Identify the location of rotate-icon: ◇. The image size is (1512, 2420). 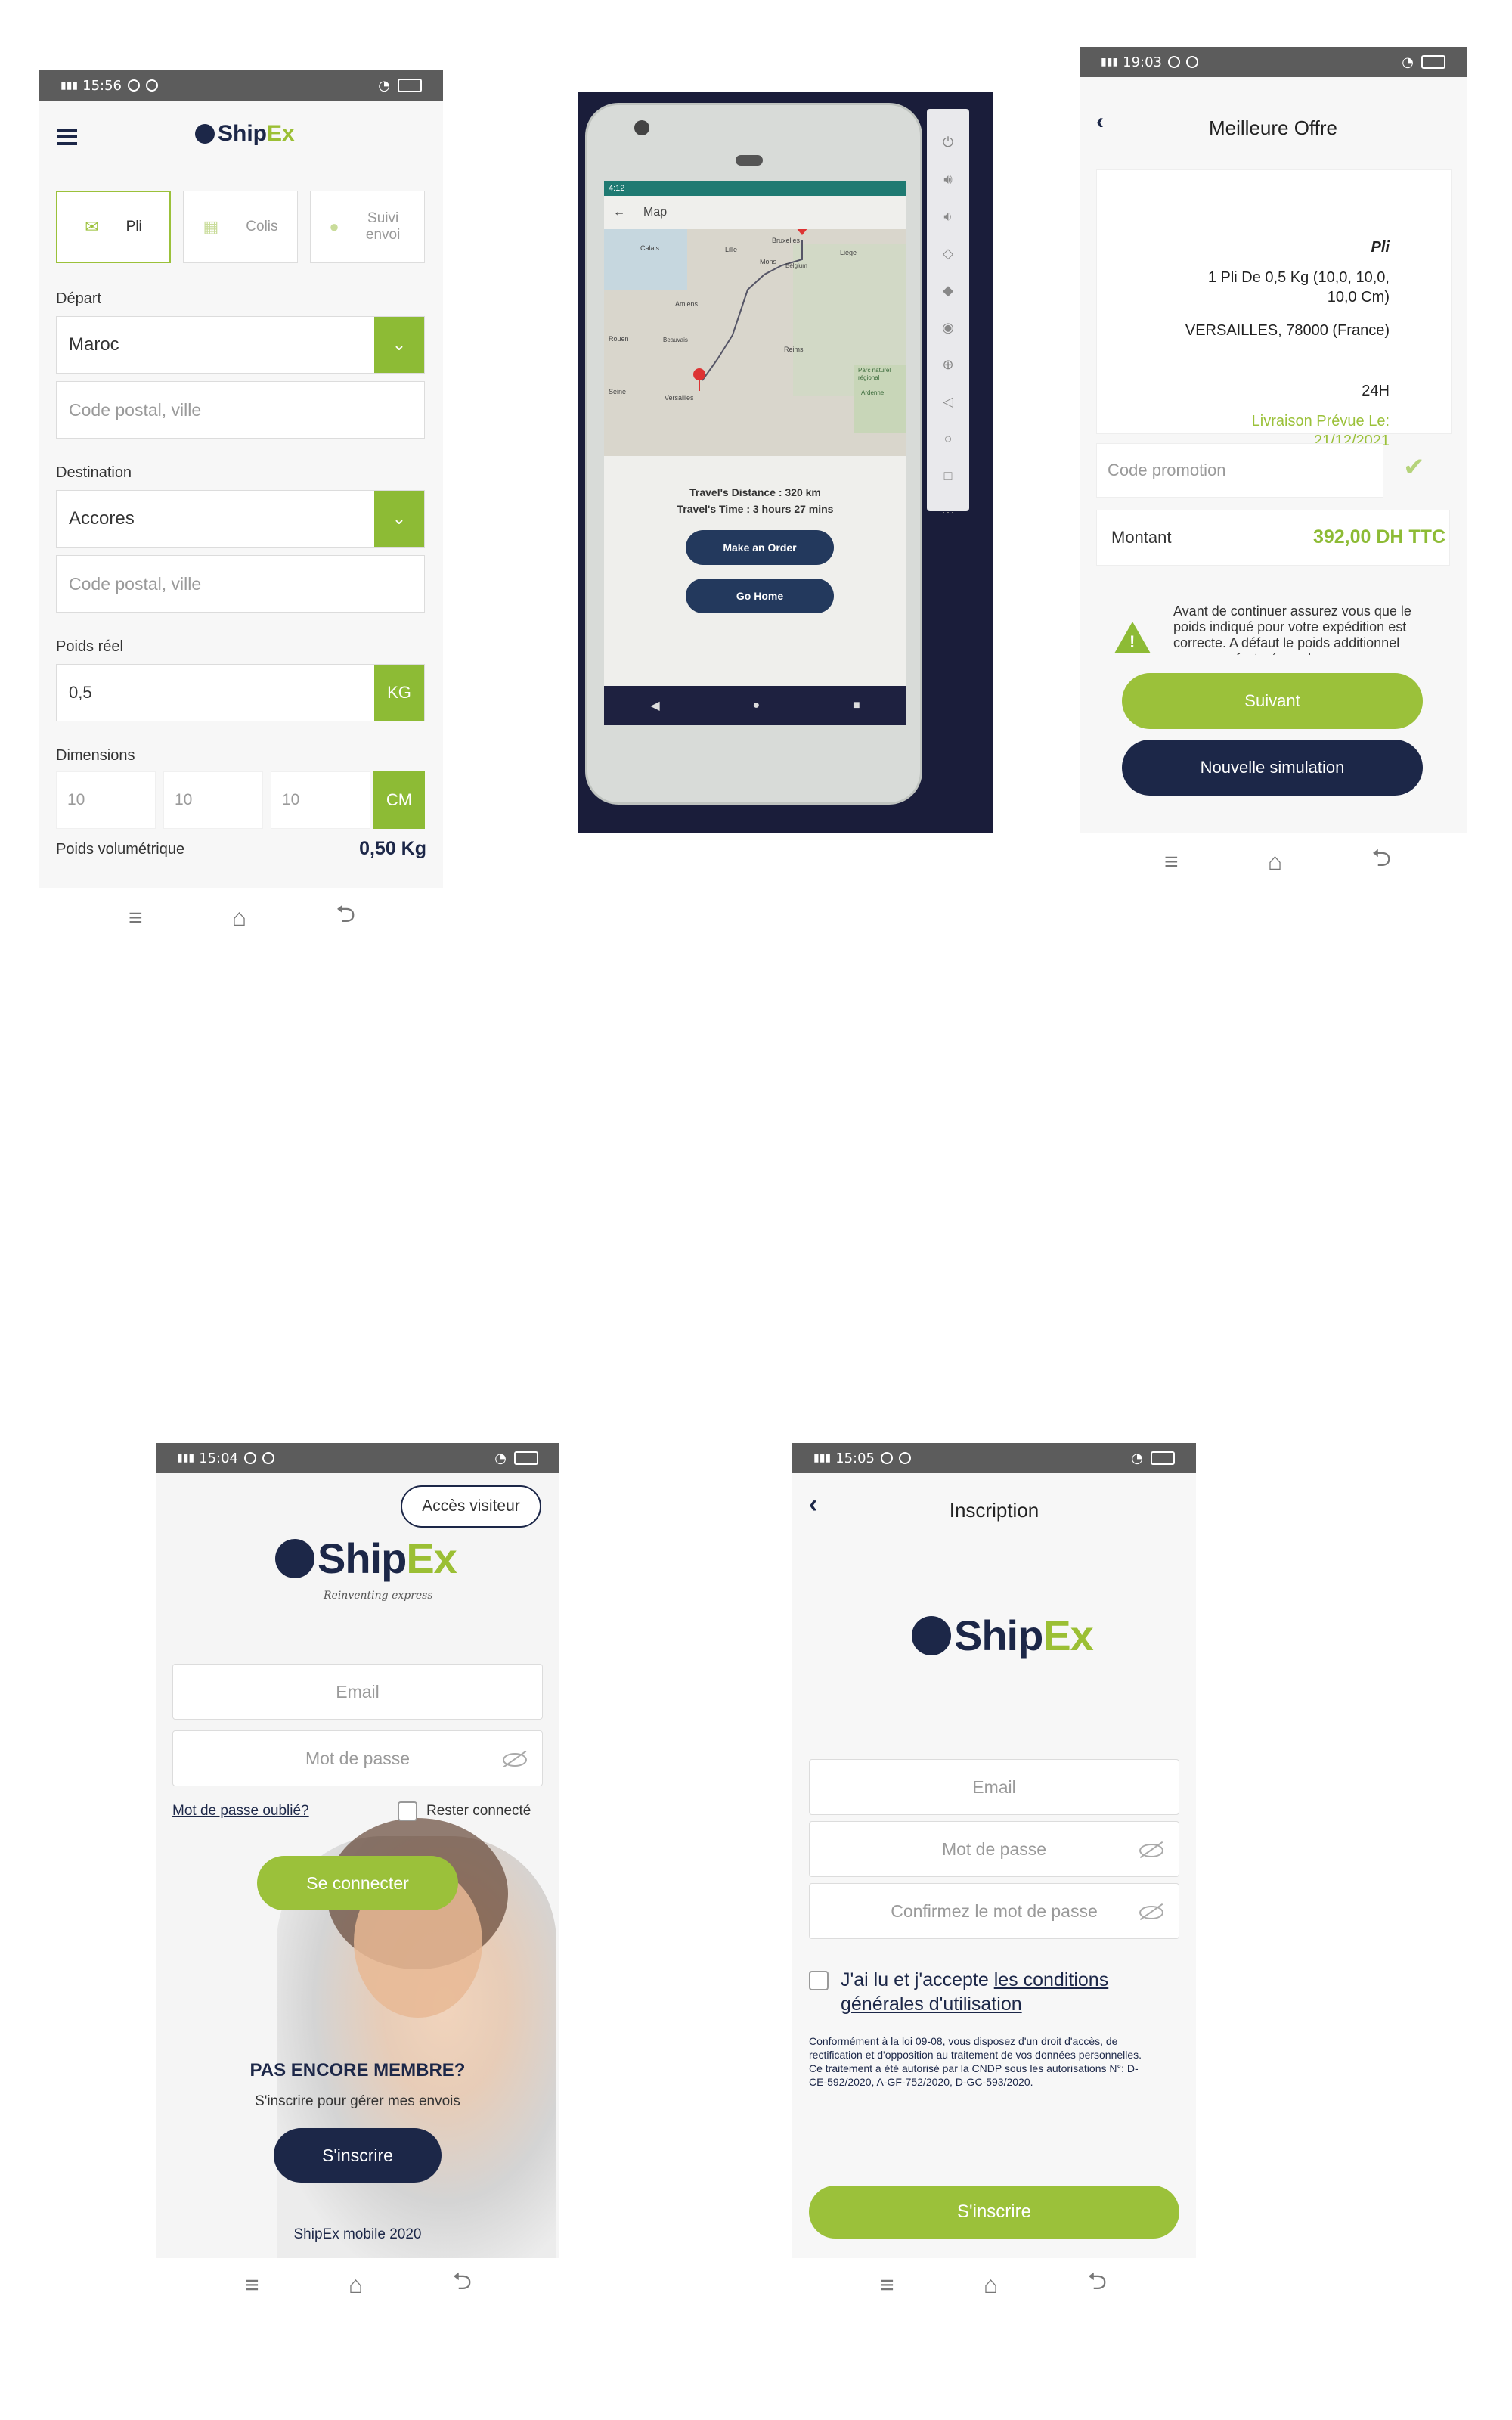
(948, 254).